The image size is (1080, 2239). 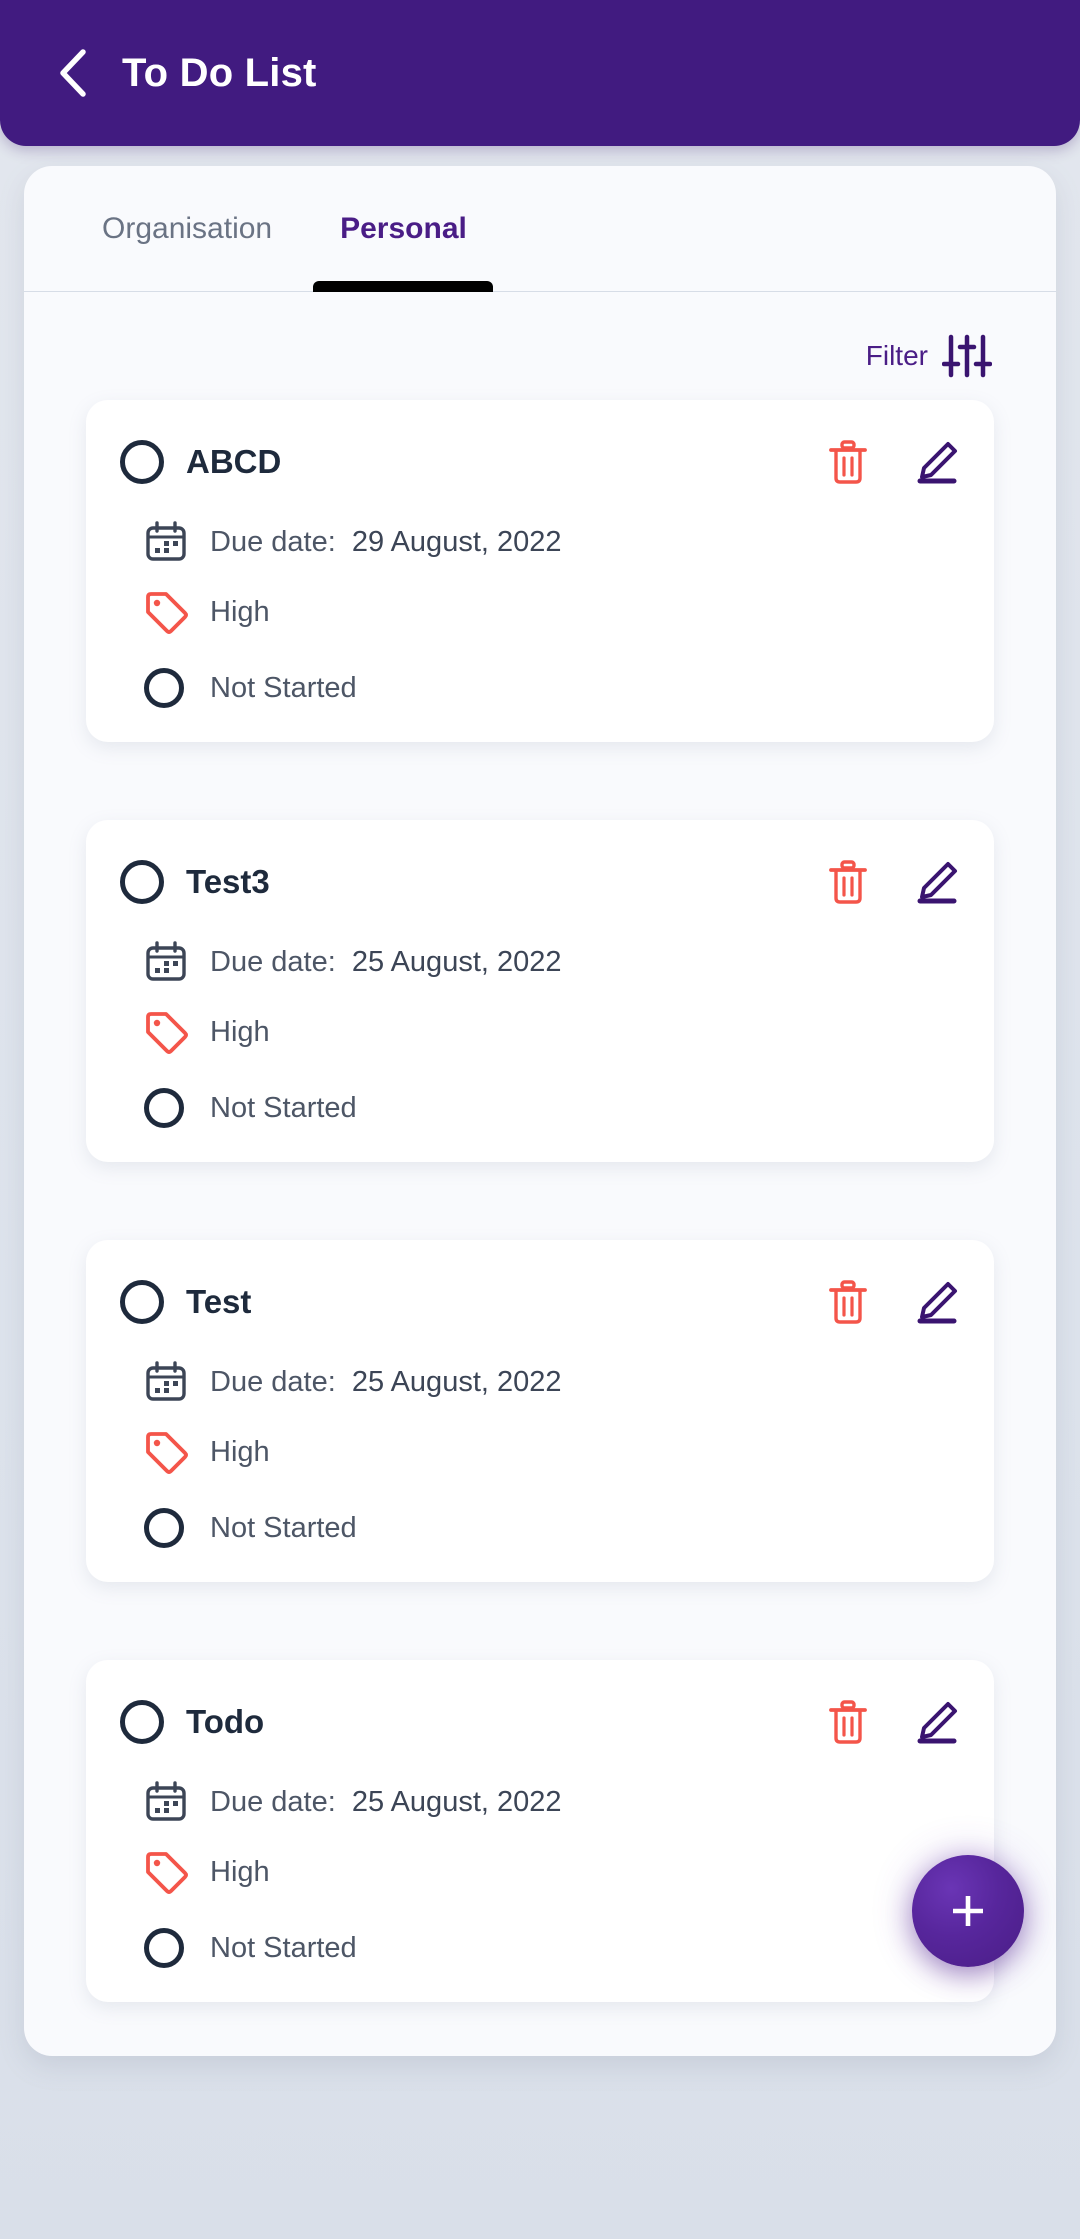 I want to click on back-button, so click(x=73, y=73).